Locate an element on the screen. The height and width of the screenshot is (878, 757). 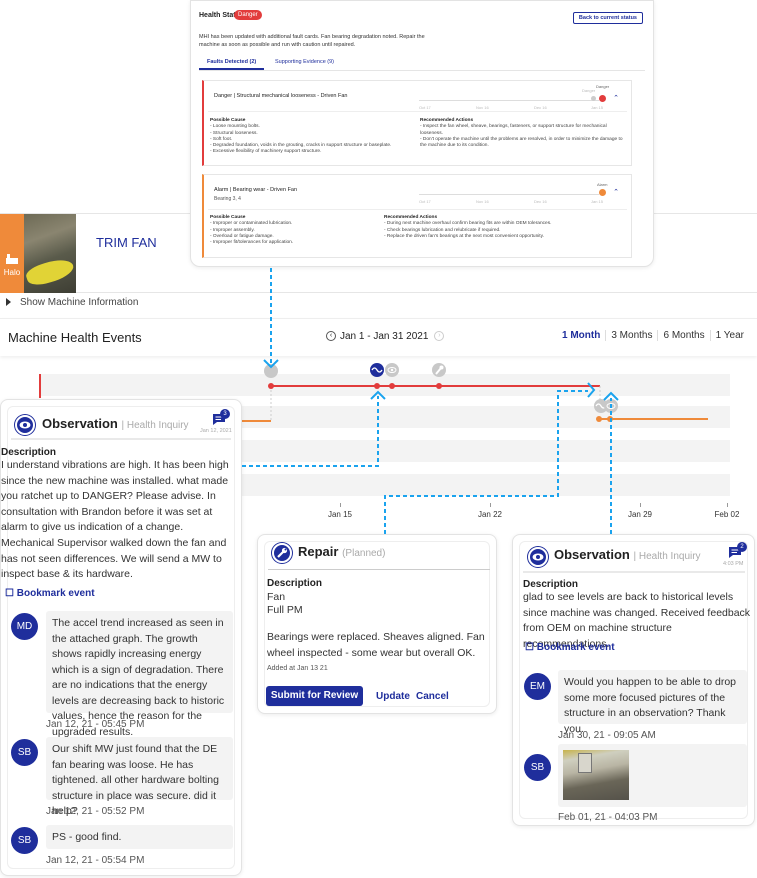
machine-photo is located at coordinates (50, 254).